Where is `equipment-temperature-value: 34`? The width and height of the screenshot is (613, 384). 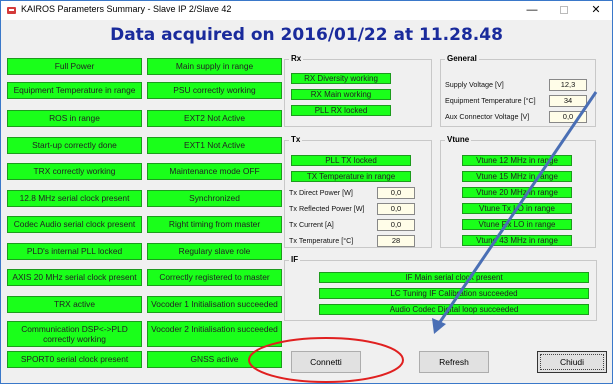 equipment-temperature-value: 34 is located at coordinates (568, 101).